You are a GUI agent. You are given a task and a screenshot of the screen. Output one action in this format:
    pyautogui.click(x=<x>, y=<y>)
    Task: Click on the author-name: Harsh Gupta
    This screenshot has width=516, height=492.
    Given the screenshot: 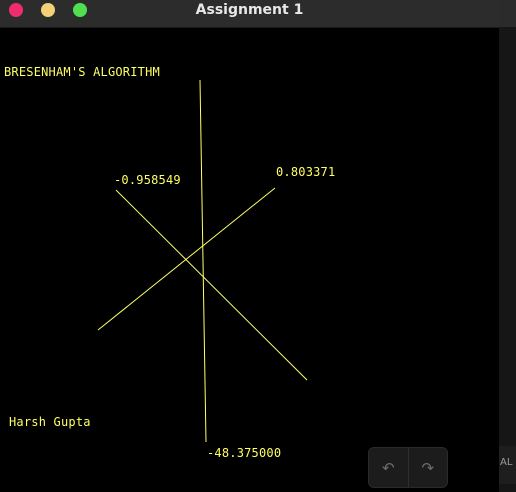 What is the action you would take?
    pyautogui.click(x=50, y=422)
    